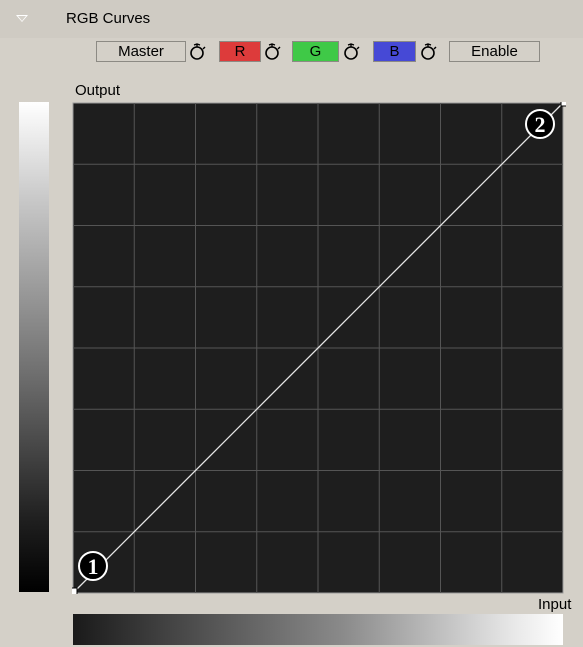  I want to click on point-2-badge: 2, so click(540, 124).